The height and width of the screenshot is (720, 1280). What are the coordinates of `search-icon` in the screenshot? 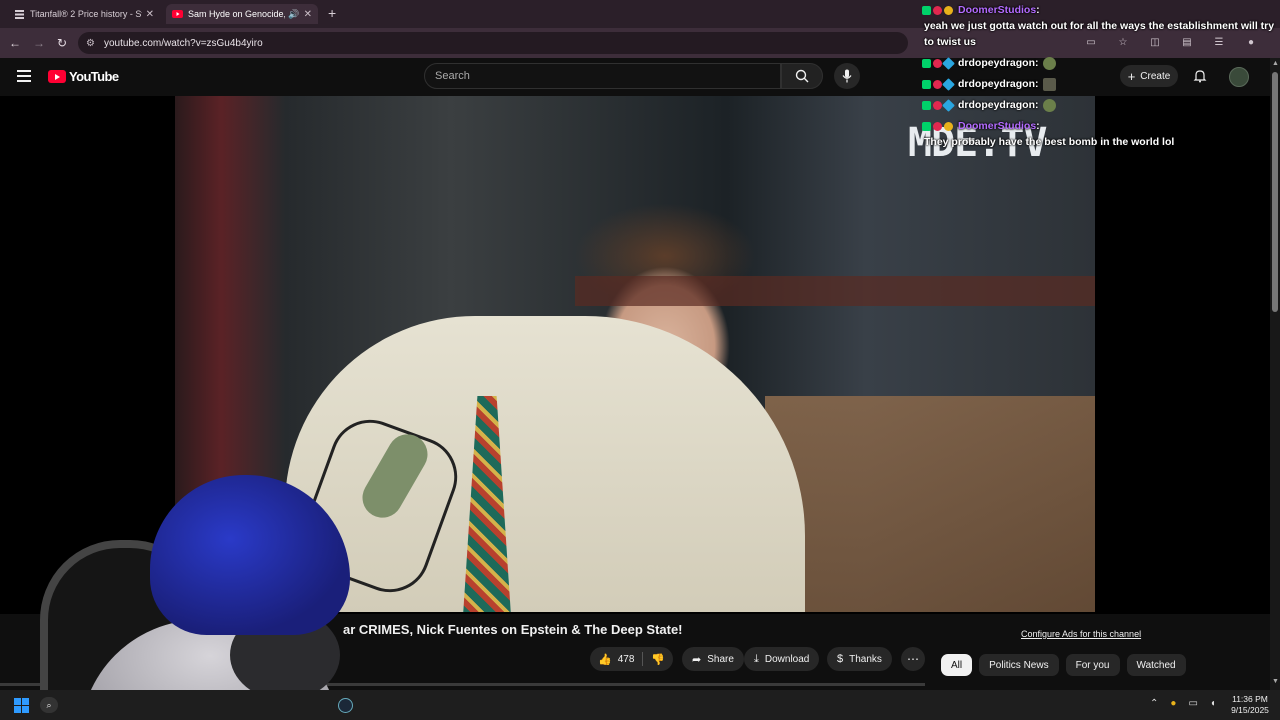 It's located at (802, 76).